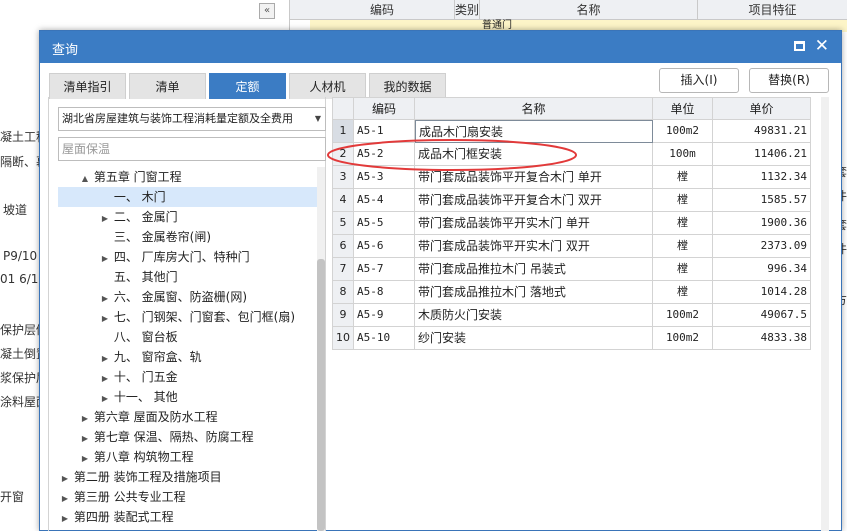 Image resolution: width=847 pixels, height=531 pixels. I want to click on cell-name: 带门套成品推拉木门 落地式, so click(534, 292).